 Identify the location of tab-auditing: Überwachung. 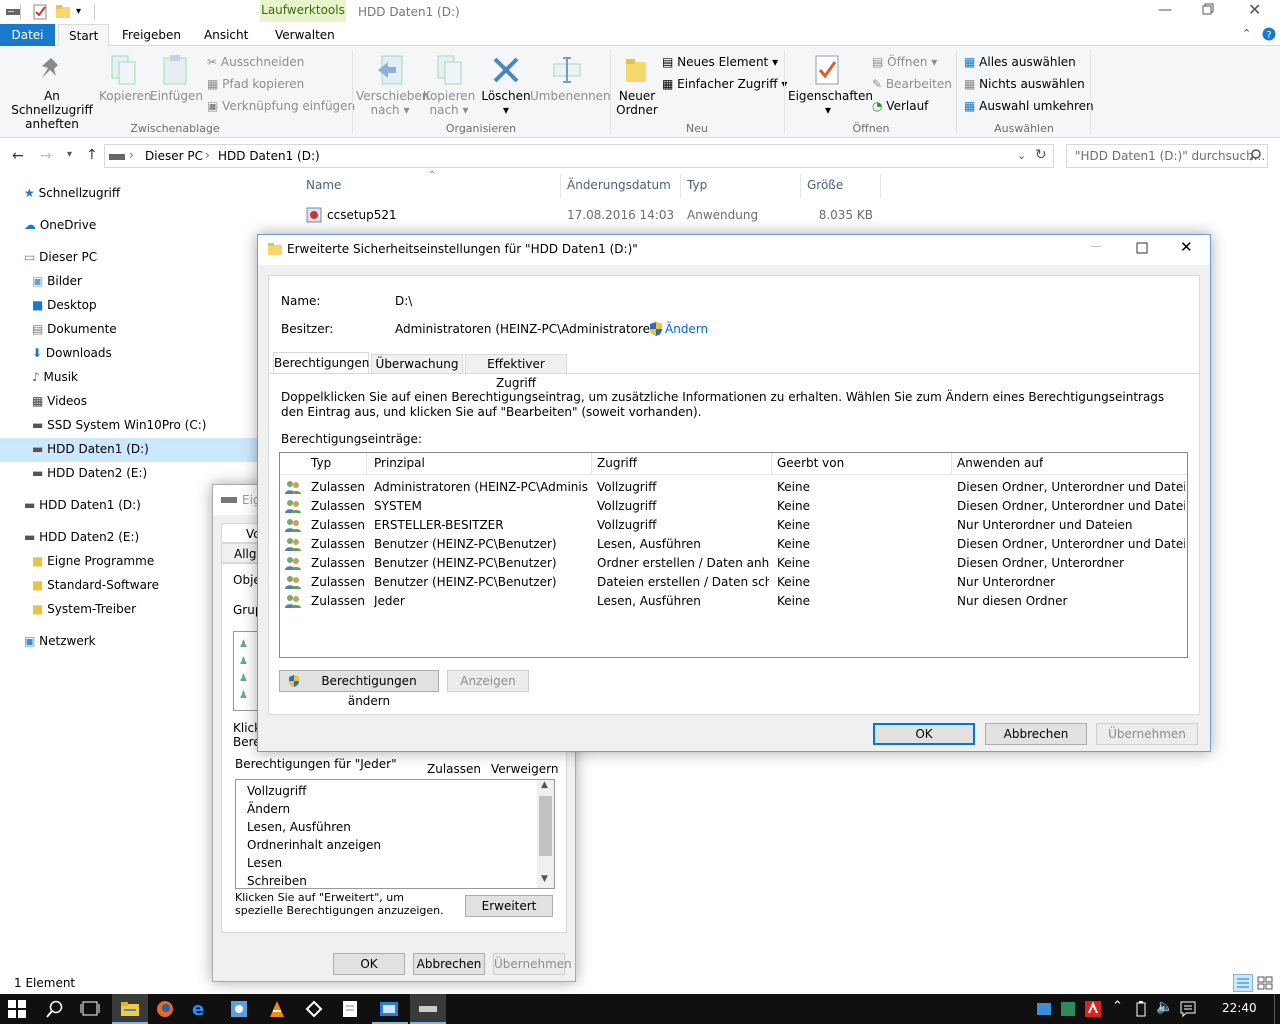
(417, 364).